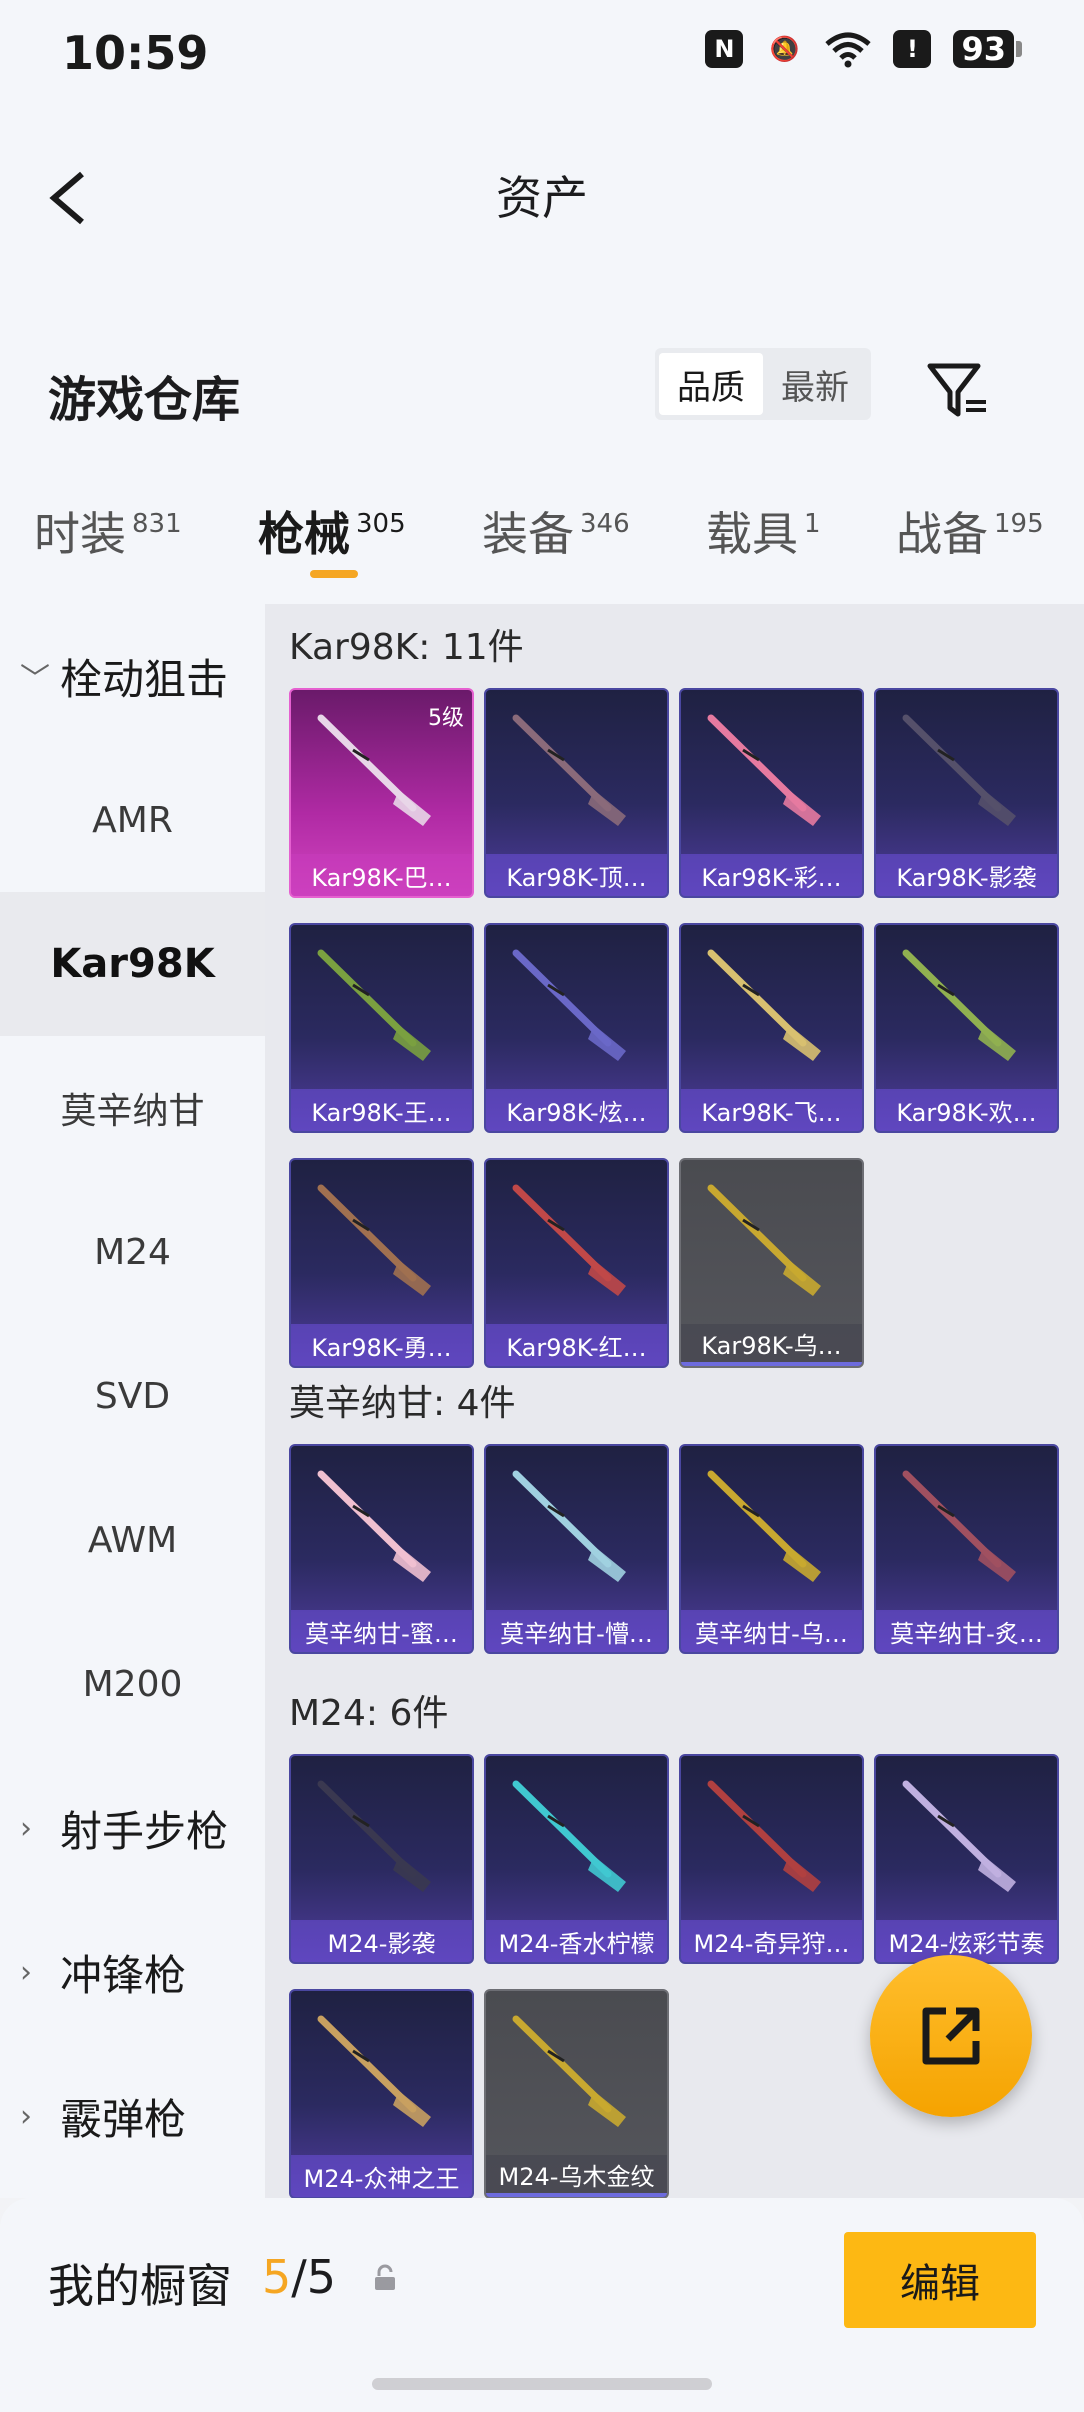  I want to click on weapon-card: M24-乌木金纹, so click(576, 2093).